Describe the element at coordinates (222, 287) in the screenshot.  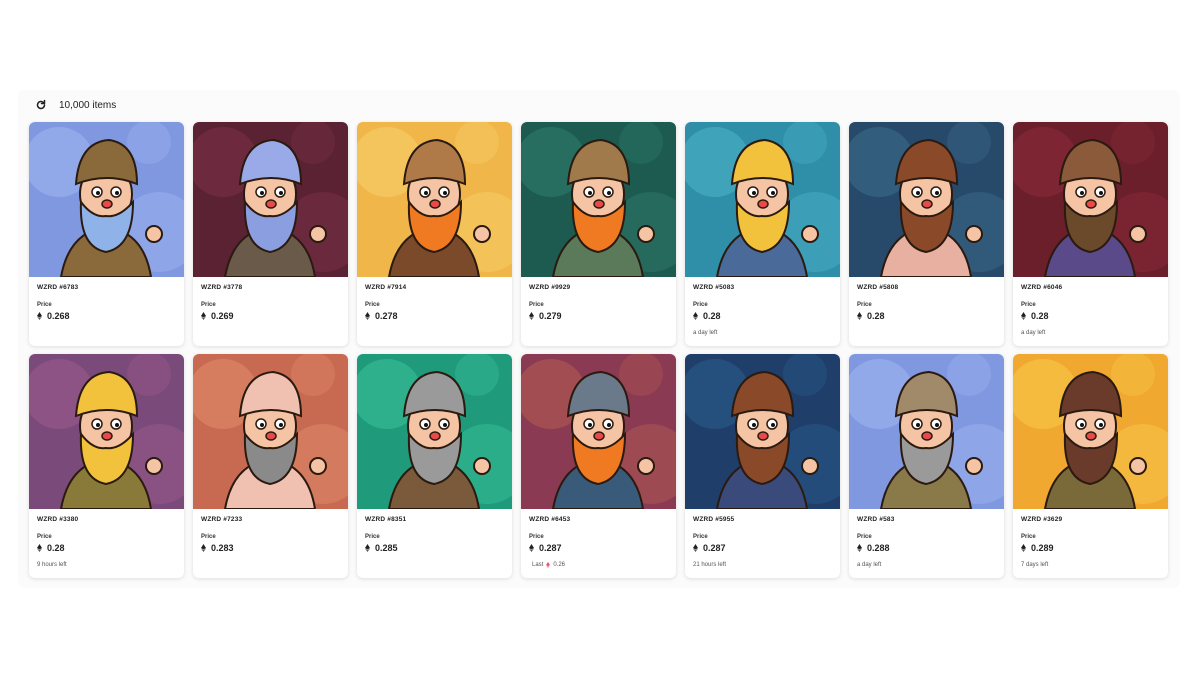
I see `nft-name: WZRD #3778` at that location.